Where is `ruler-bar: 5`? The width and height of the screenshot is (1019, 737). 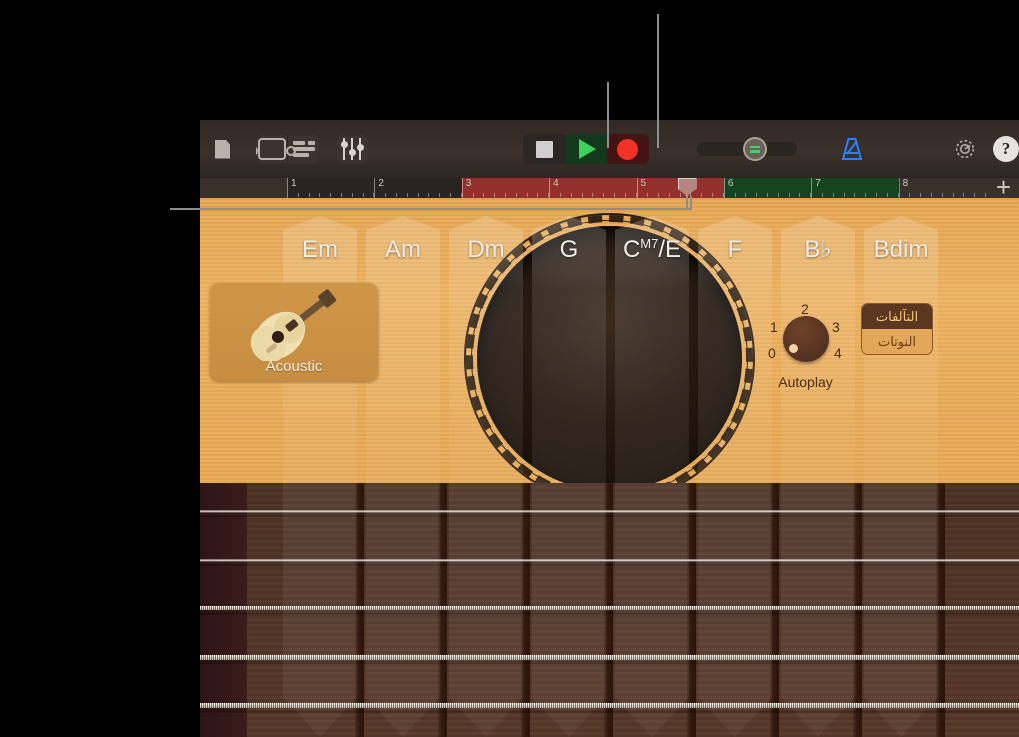 ruler-bar: 5 is located at coordinates (680, 193).